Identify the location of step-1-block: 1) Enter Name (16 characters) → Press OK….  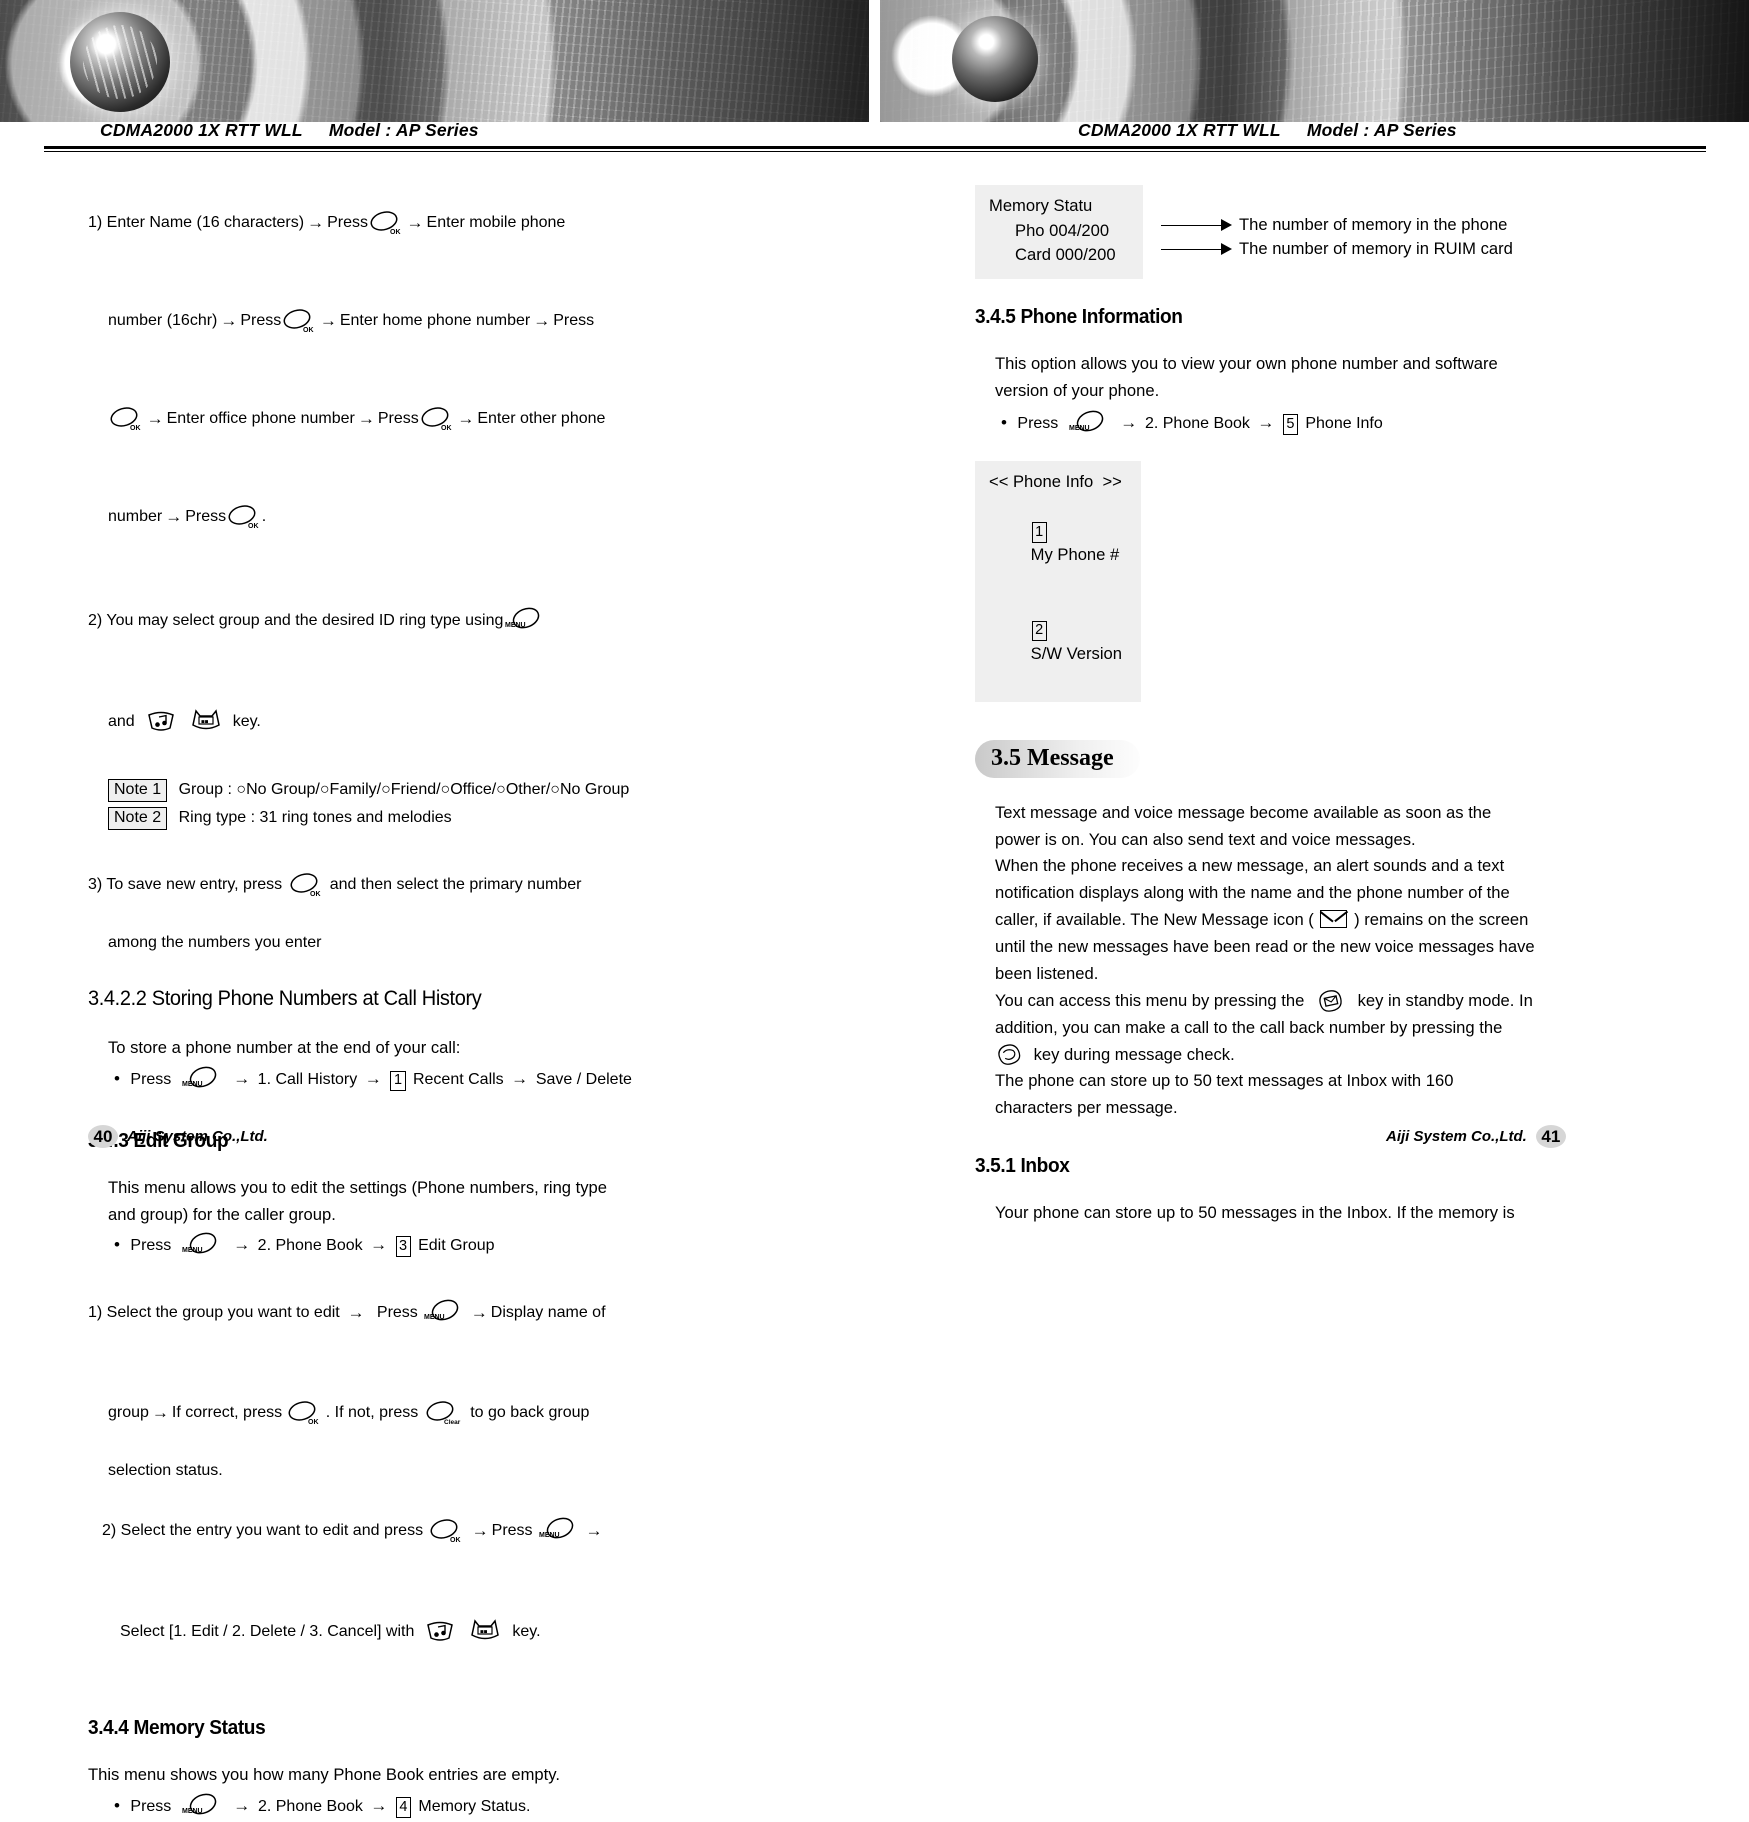
(433, 370).